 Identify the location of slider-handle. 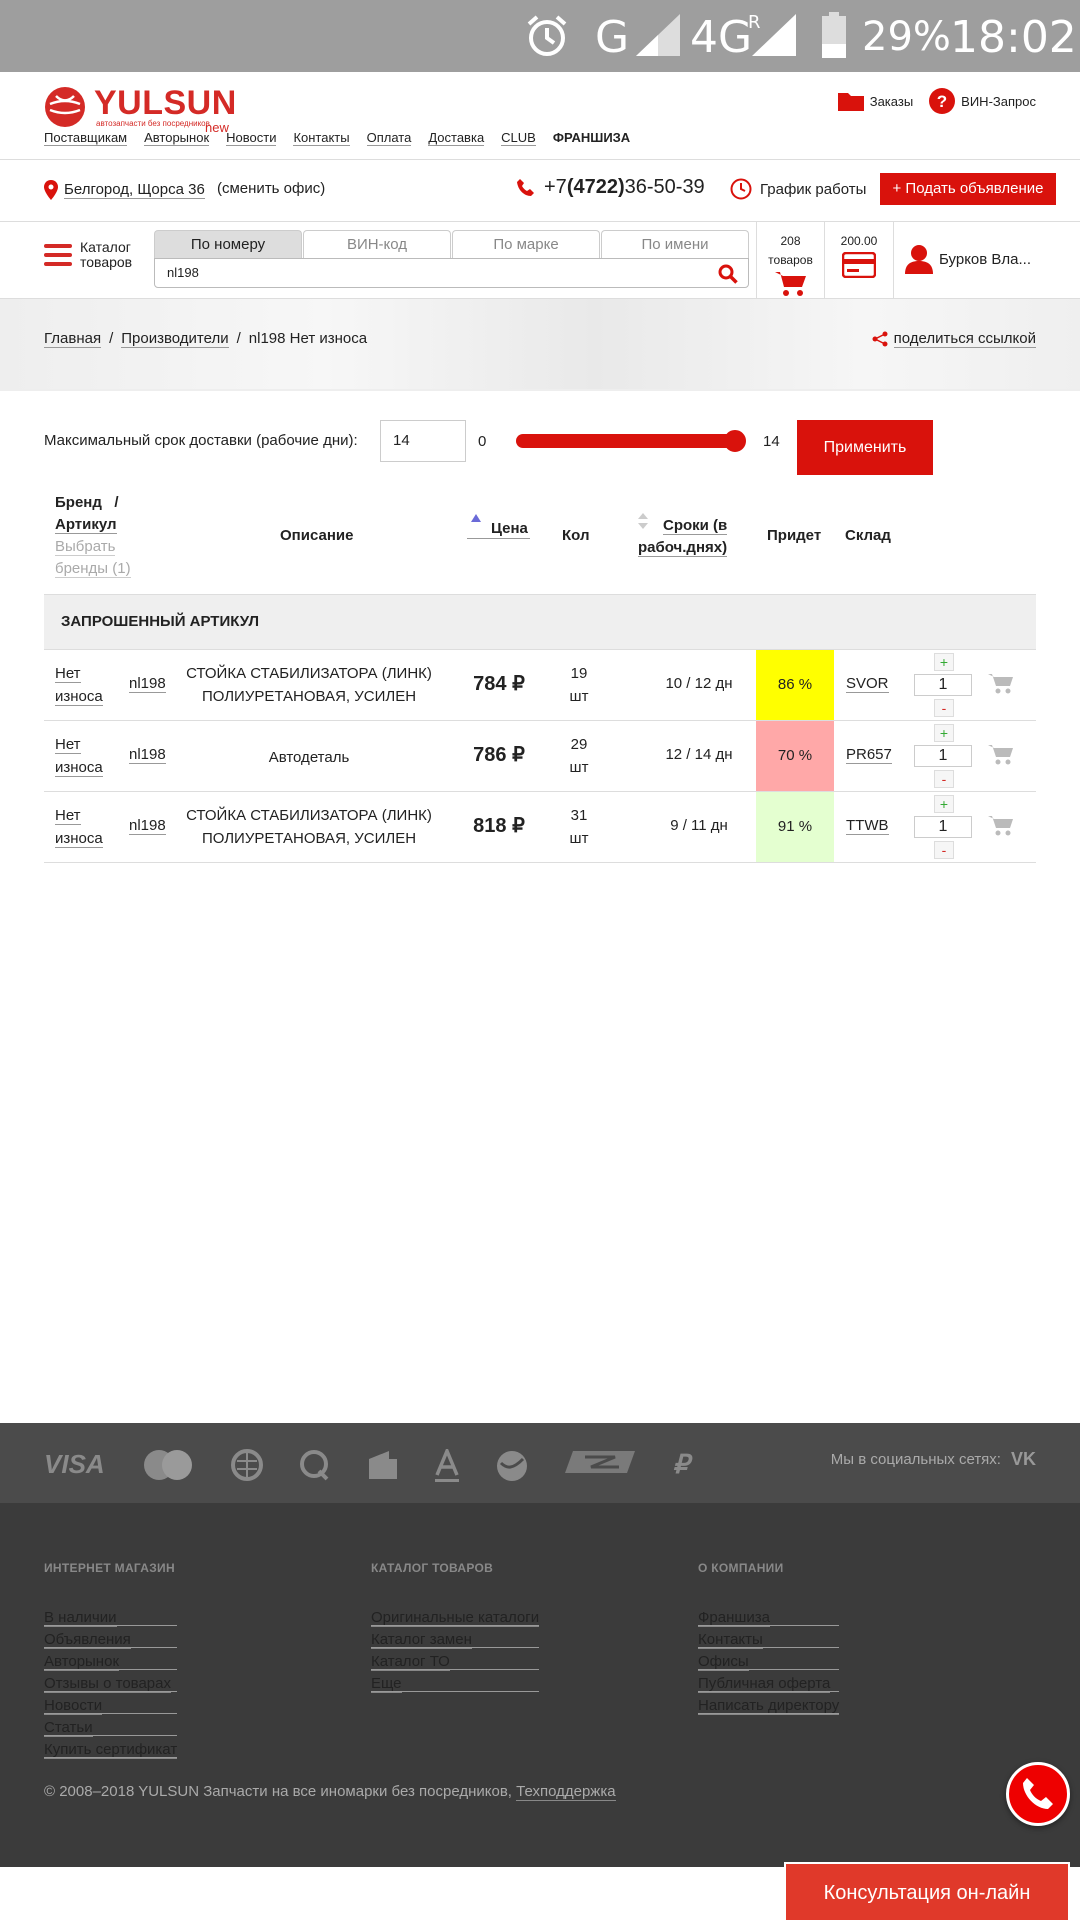
(735, 441).